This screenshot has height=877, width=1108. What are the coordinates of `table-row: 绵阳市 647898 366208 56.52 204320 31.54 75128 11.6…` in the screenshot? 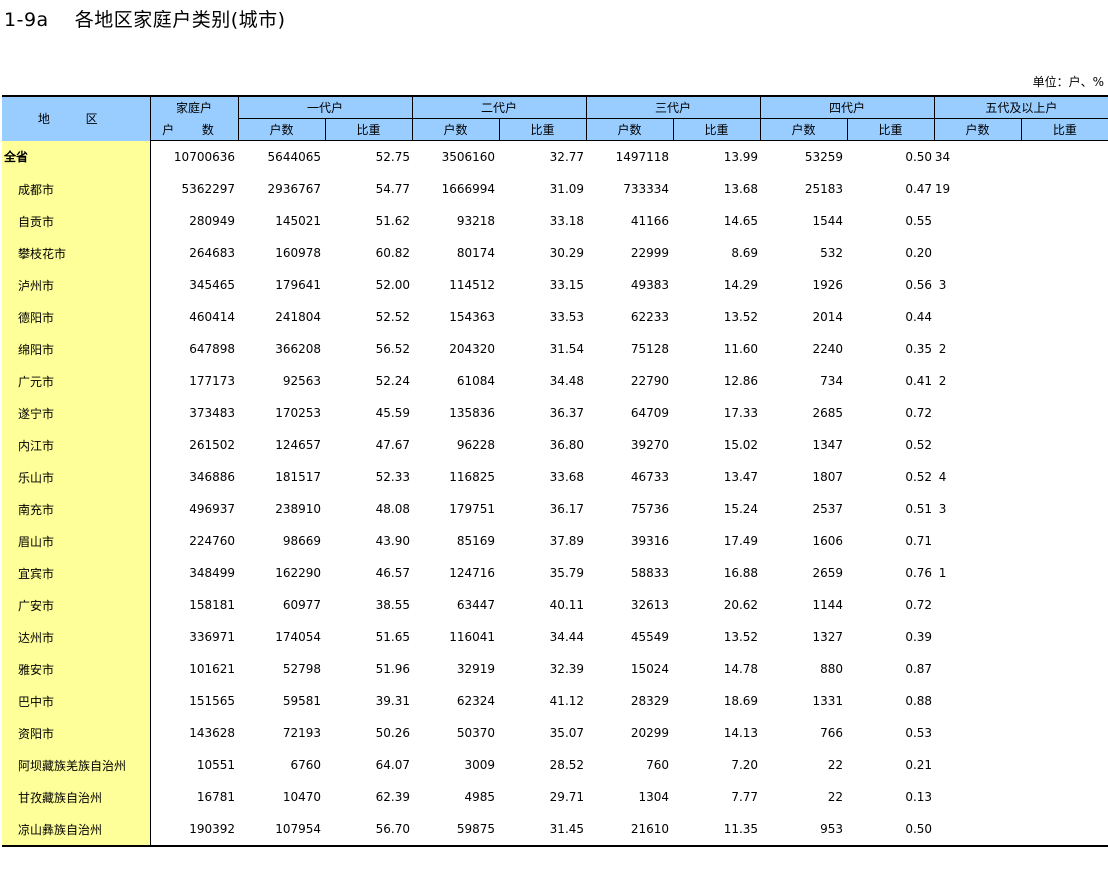 It's located at (555, 349).